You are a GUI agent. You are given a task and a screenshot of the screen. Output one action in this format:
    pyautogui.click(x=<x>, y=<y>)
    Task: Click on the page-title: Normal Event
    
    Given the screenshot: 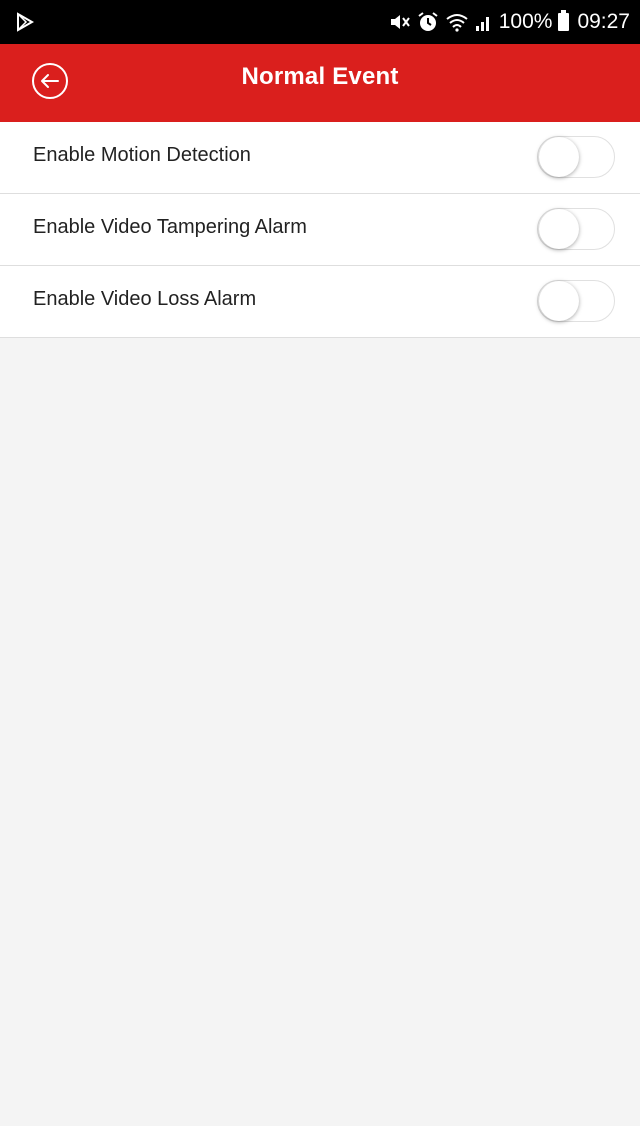 What is the action you would take?
    pyautogui.click(x=320, y=76)
    